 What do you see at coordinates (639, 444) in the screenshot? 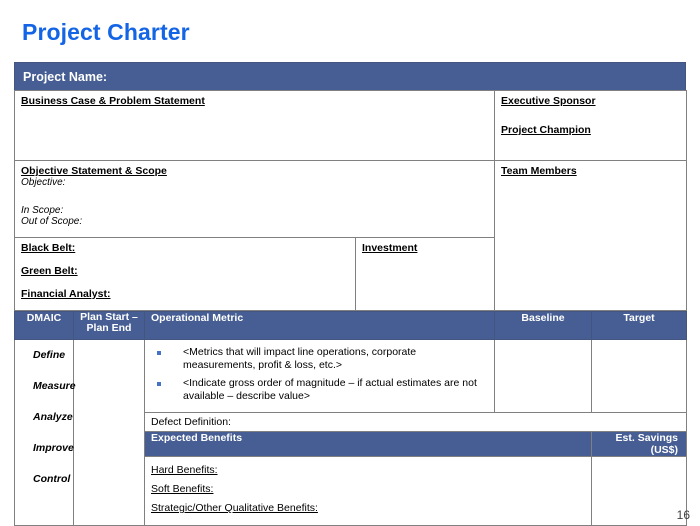
I see `est-savings-header: Est. Savings (US$)` at bounding box center [639, 444].